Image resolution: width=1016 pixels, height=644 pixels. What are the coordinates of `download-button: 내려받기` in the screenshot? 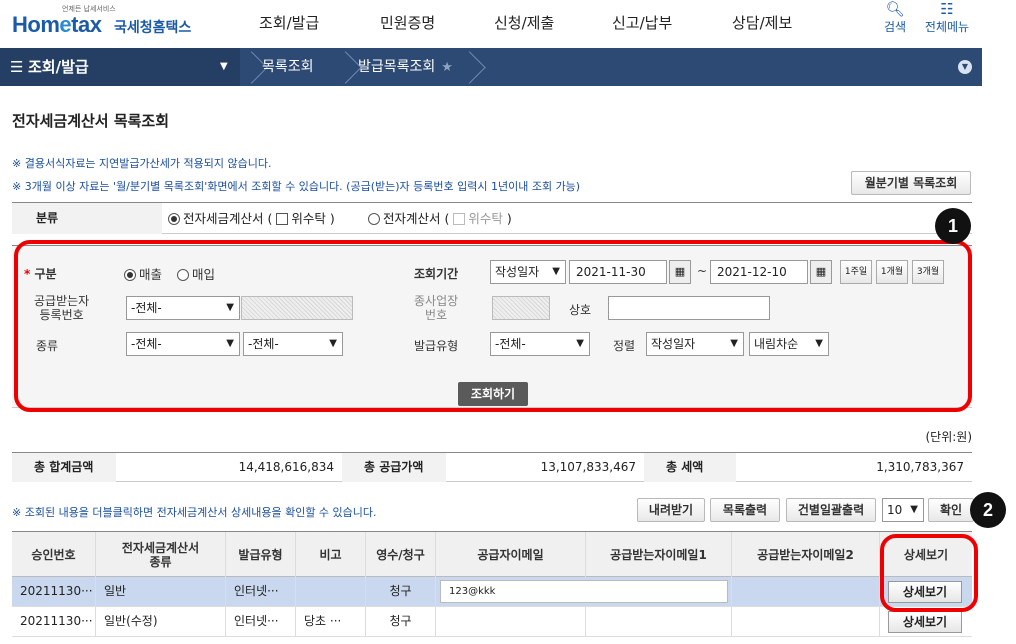 It's located at (671, 510).